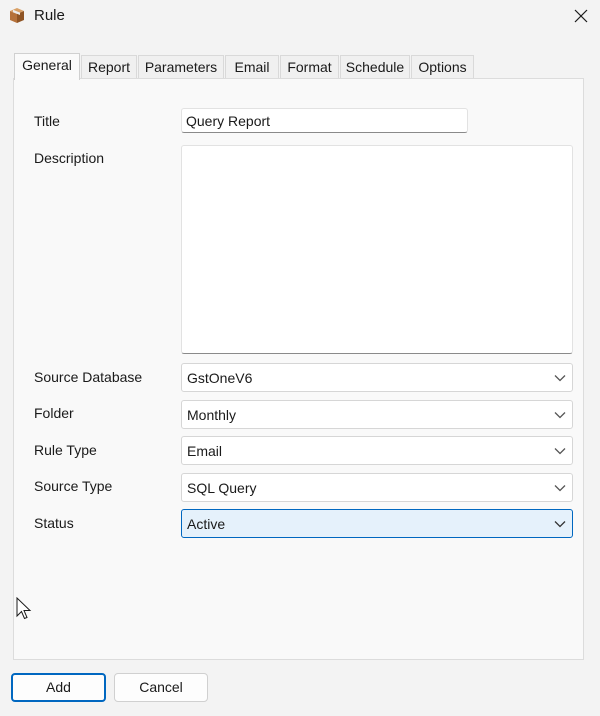 This screenshot has height=716, width=600. I want to click on package-icon, so click(17, 15).